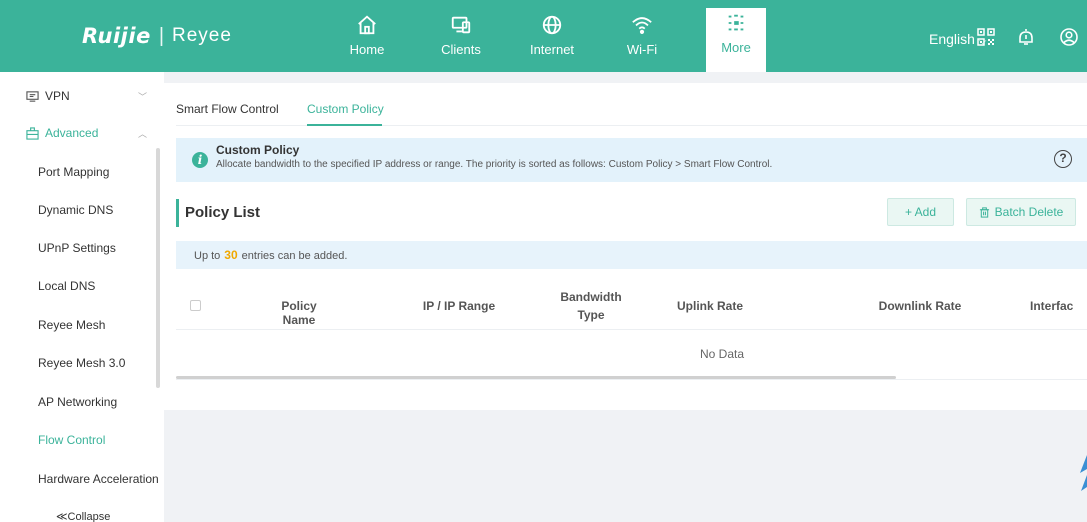 The width and height of the screenshot is (1087, 522). Describe the element at coordinates (367, 49) in the screenshot. I see `nav-home-label: Home` at that location.